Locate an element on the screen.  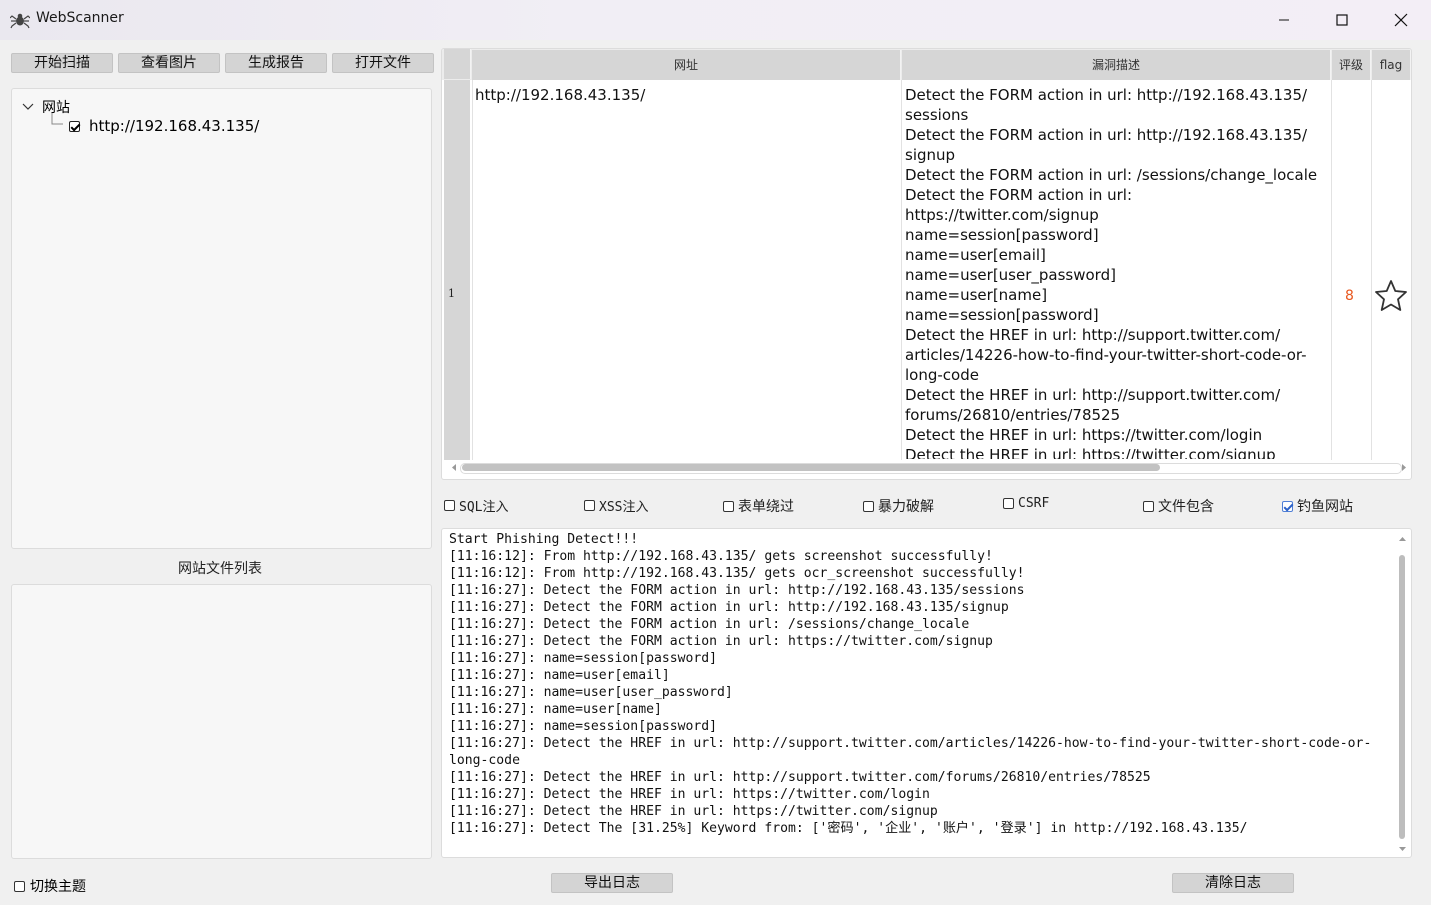
phishing-checkbox is located at coordinates (1287, 506).